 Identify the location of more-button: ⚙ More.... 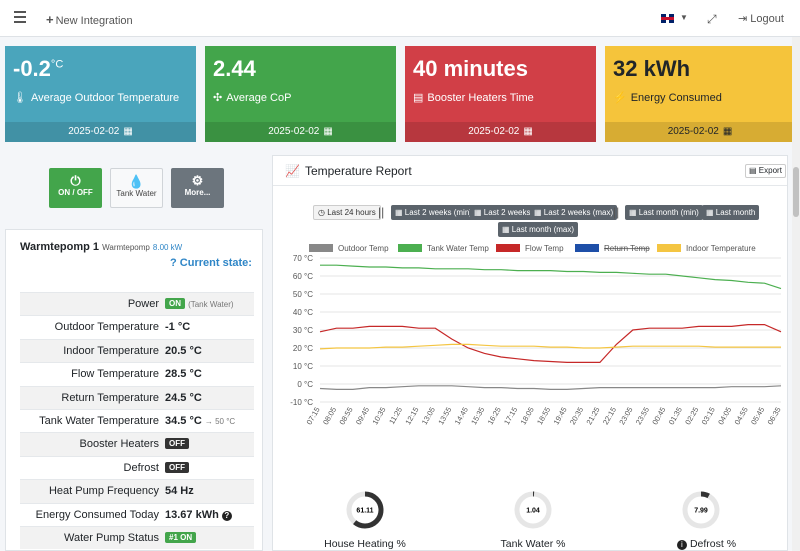
(197, 188).